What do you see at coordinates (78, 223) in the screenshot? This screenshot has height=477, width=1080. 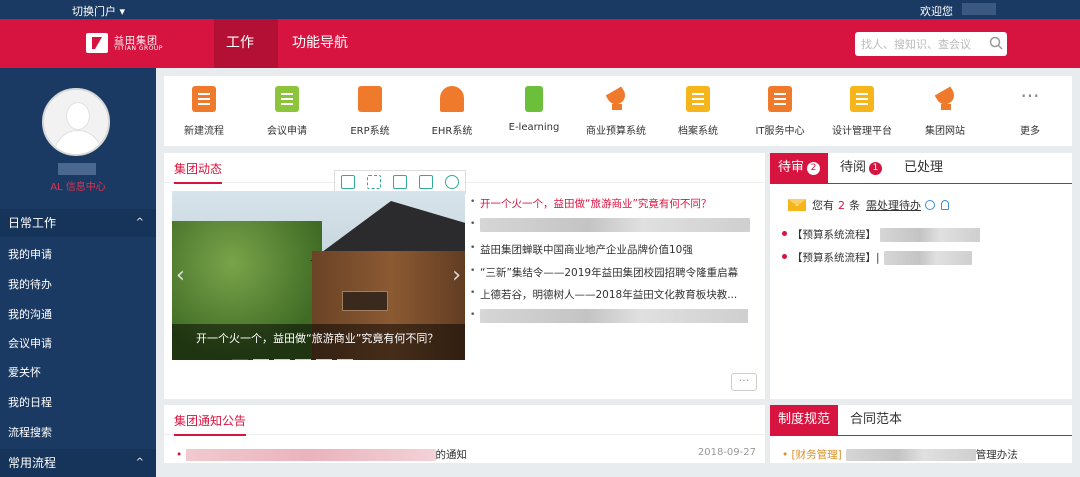 I see `sidebar-section-daily-work: 日常工作 ^` at bounding box center [78, 223].